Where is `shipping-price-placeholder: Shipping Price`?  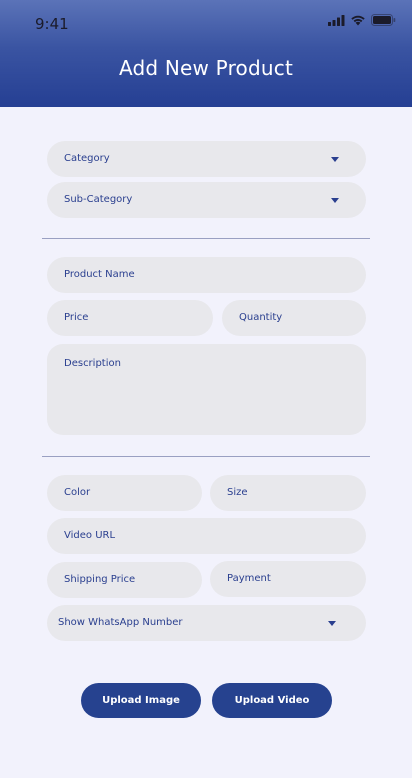 shipping-price-placeholder: Shipping Price is located at coordinates (100, 579).